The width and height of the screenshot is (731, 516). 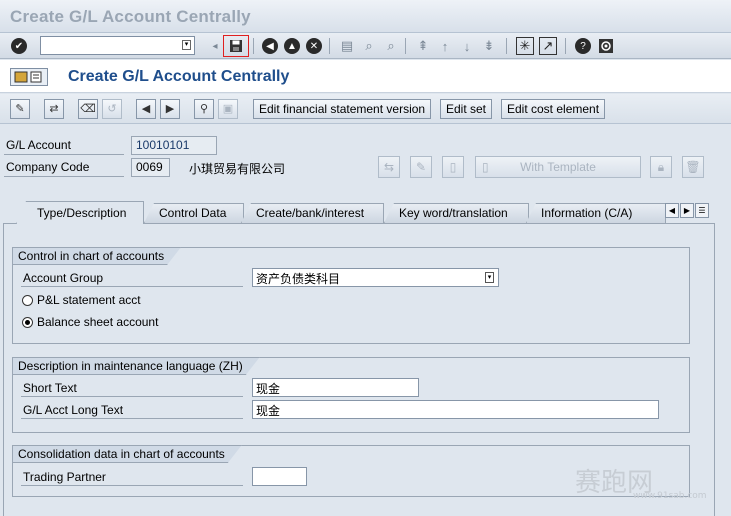 What do you see at coordinates (335, 387) in the screenshot?
I see `short-text-field: 现金` at bounding box center [335, 387].